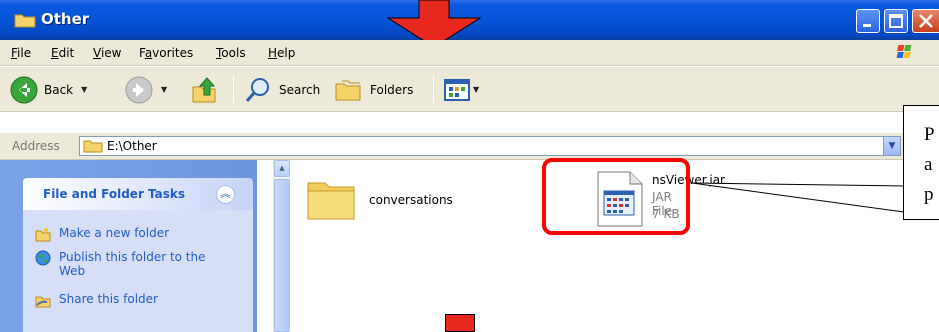 Image resolution: width=939 pixels, height=332 pixels. I want to click on task-make-new-folder: Make a new folder, so click(132, 234).